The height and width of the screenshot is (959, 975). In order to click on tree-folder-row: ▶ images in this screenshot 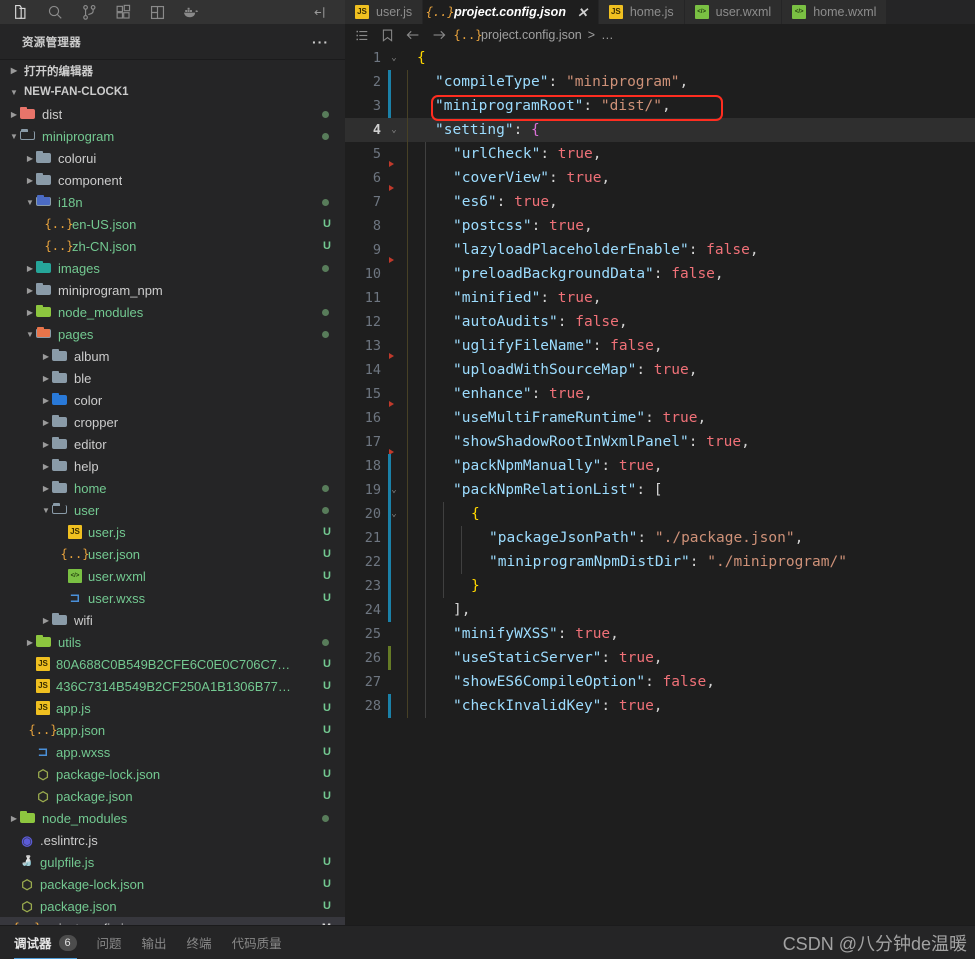, I will do `click(172, 268)`.